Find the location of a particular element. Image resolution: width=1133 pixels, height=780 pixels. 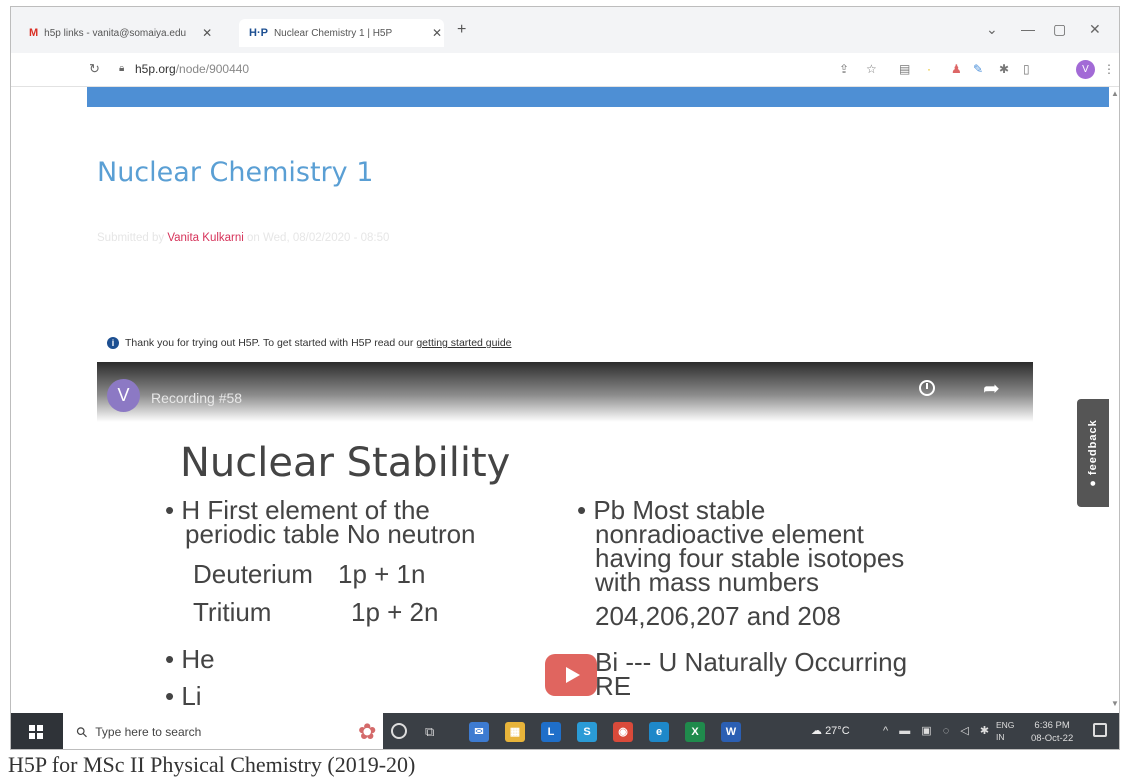

notification-icon is located at coordinates (1100, 730).